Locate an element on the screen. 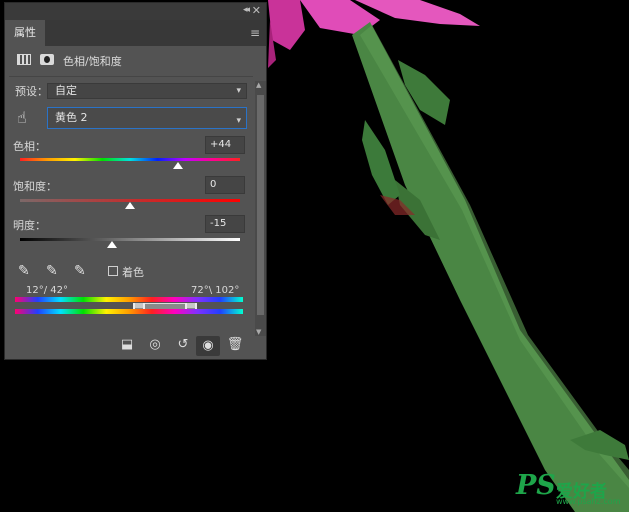  adjustment-layer-icon is located at coordinates (24, 59).